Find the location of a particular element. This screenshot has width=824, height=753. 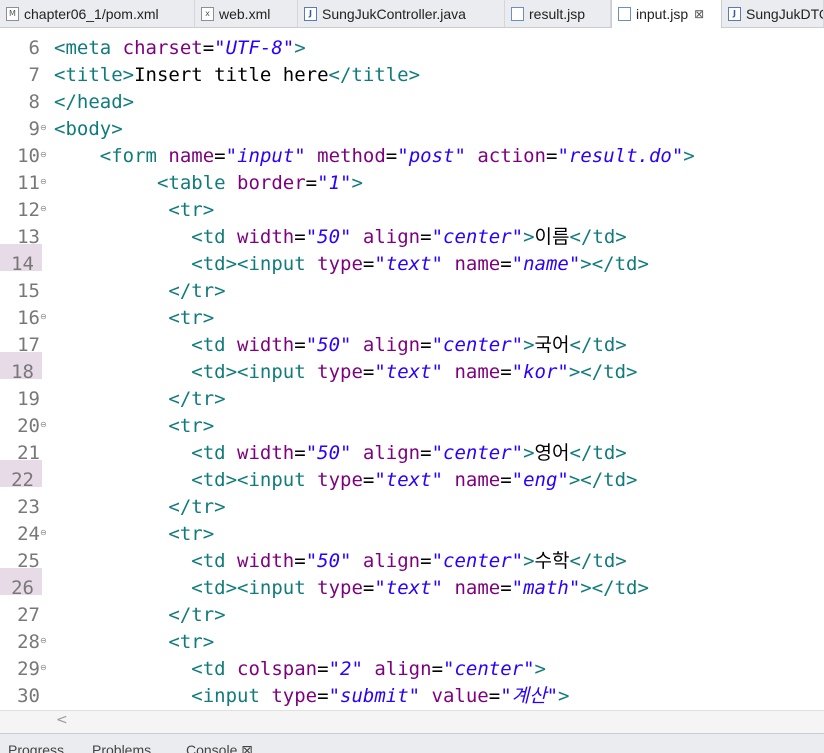

xml-file-icon: x is located at coordinates (207, 13).